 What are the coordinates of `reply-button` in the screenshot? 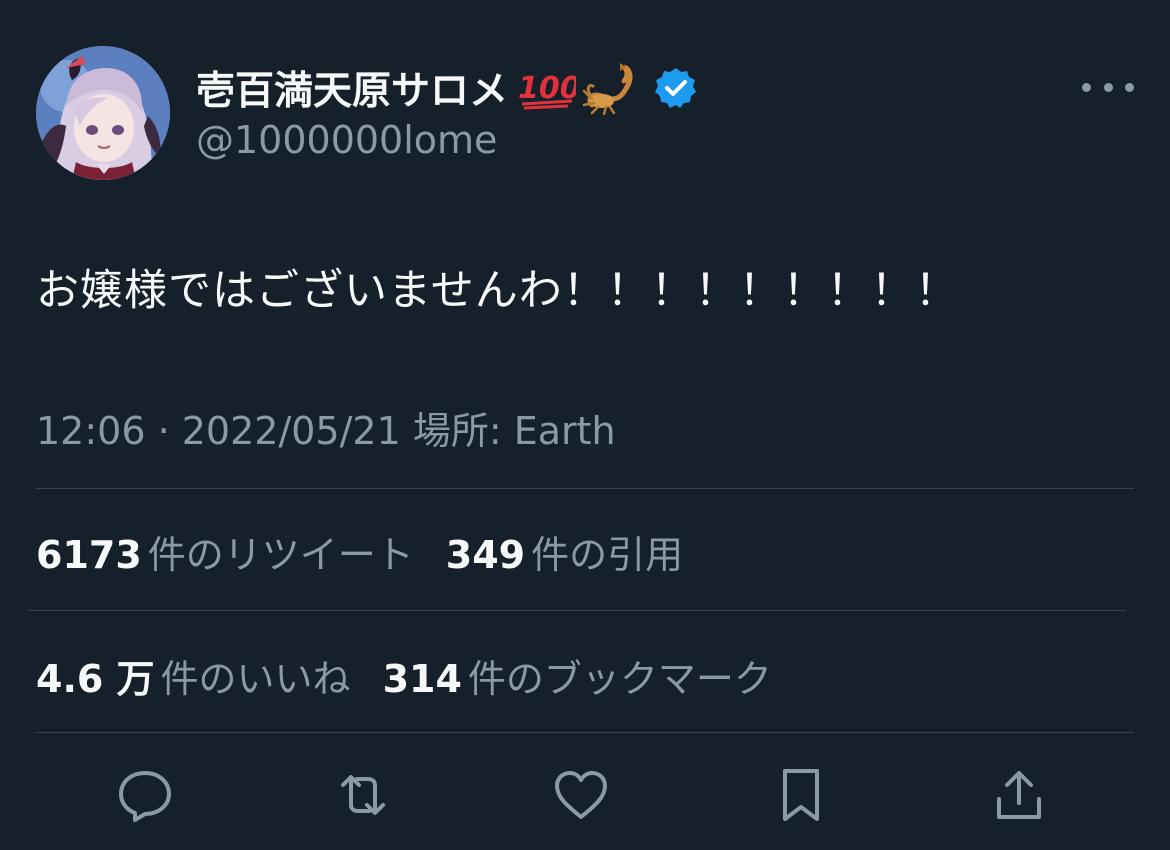 It's located at (145, 795).